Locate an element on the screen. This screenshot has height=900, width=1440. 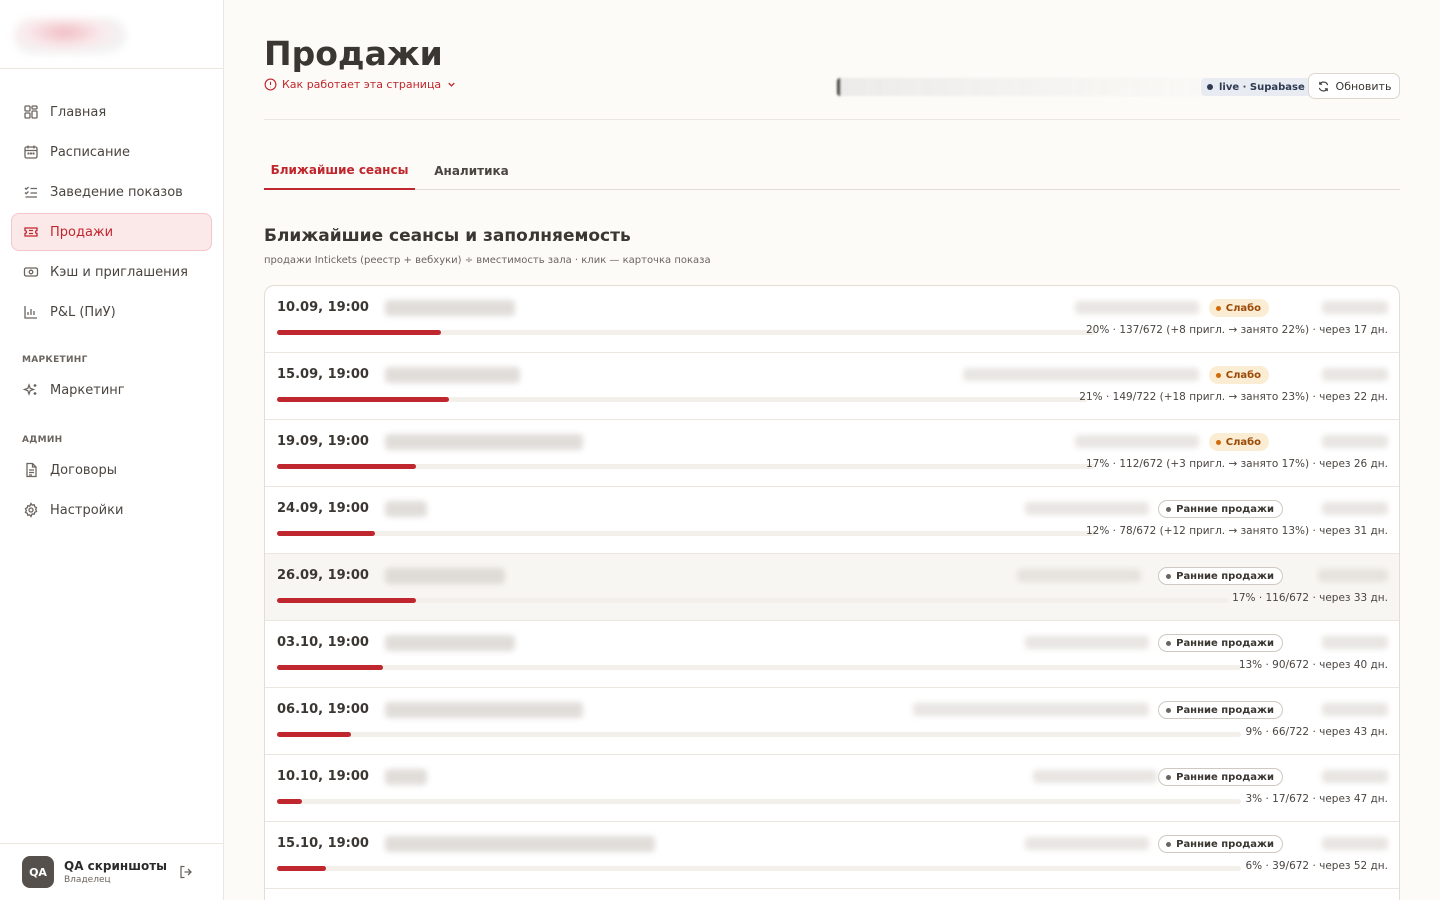
session-stats: 3% · 17/672 · через 47 дн. is located at coordinates (1317, 799).